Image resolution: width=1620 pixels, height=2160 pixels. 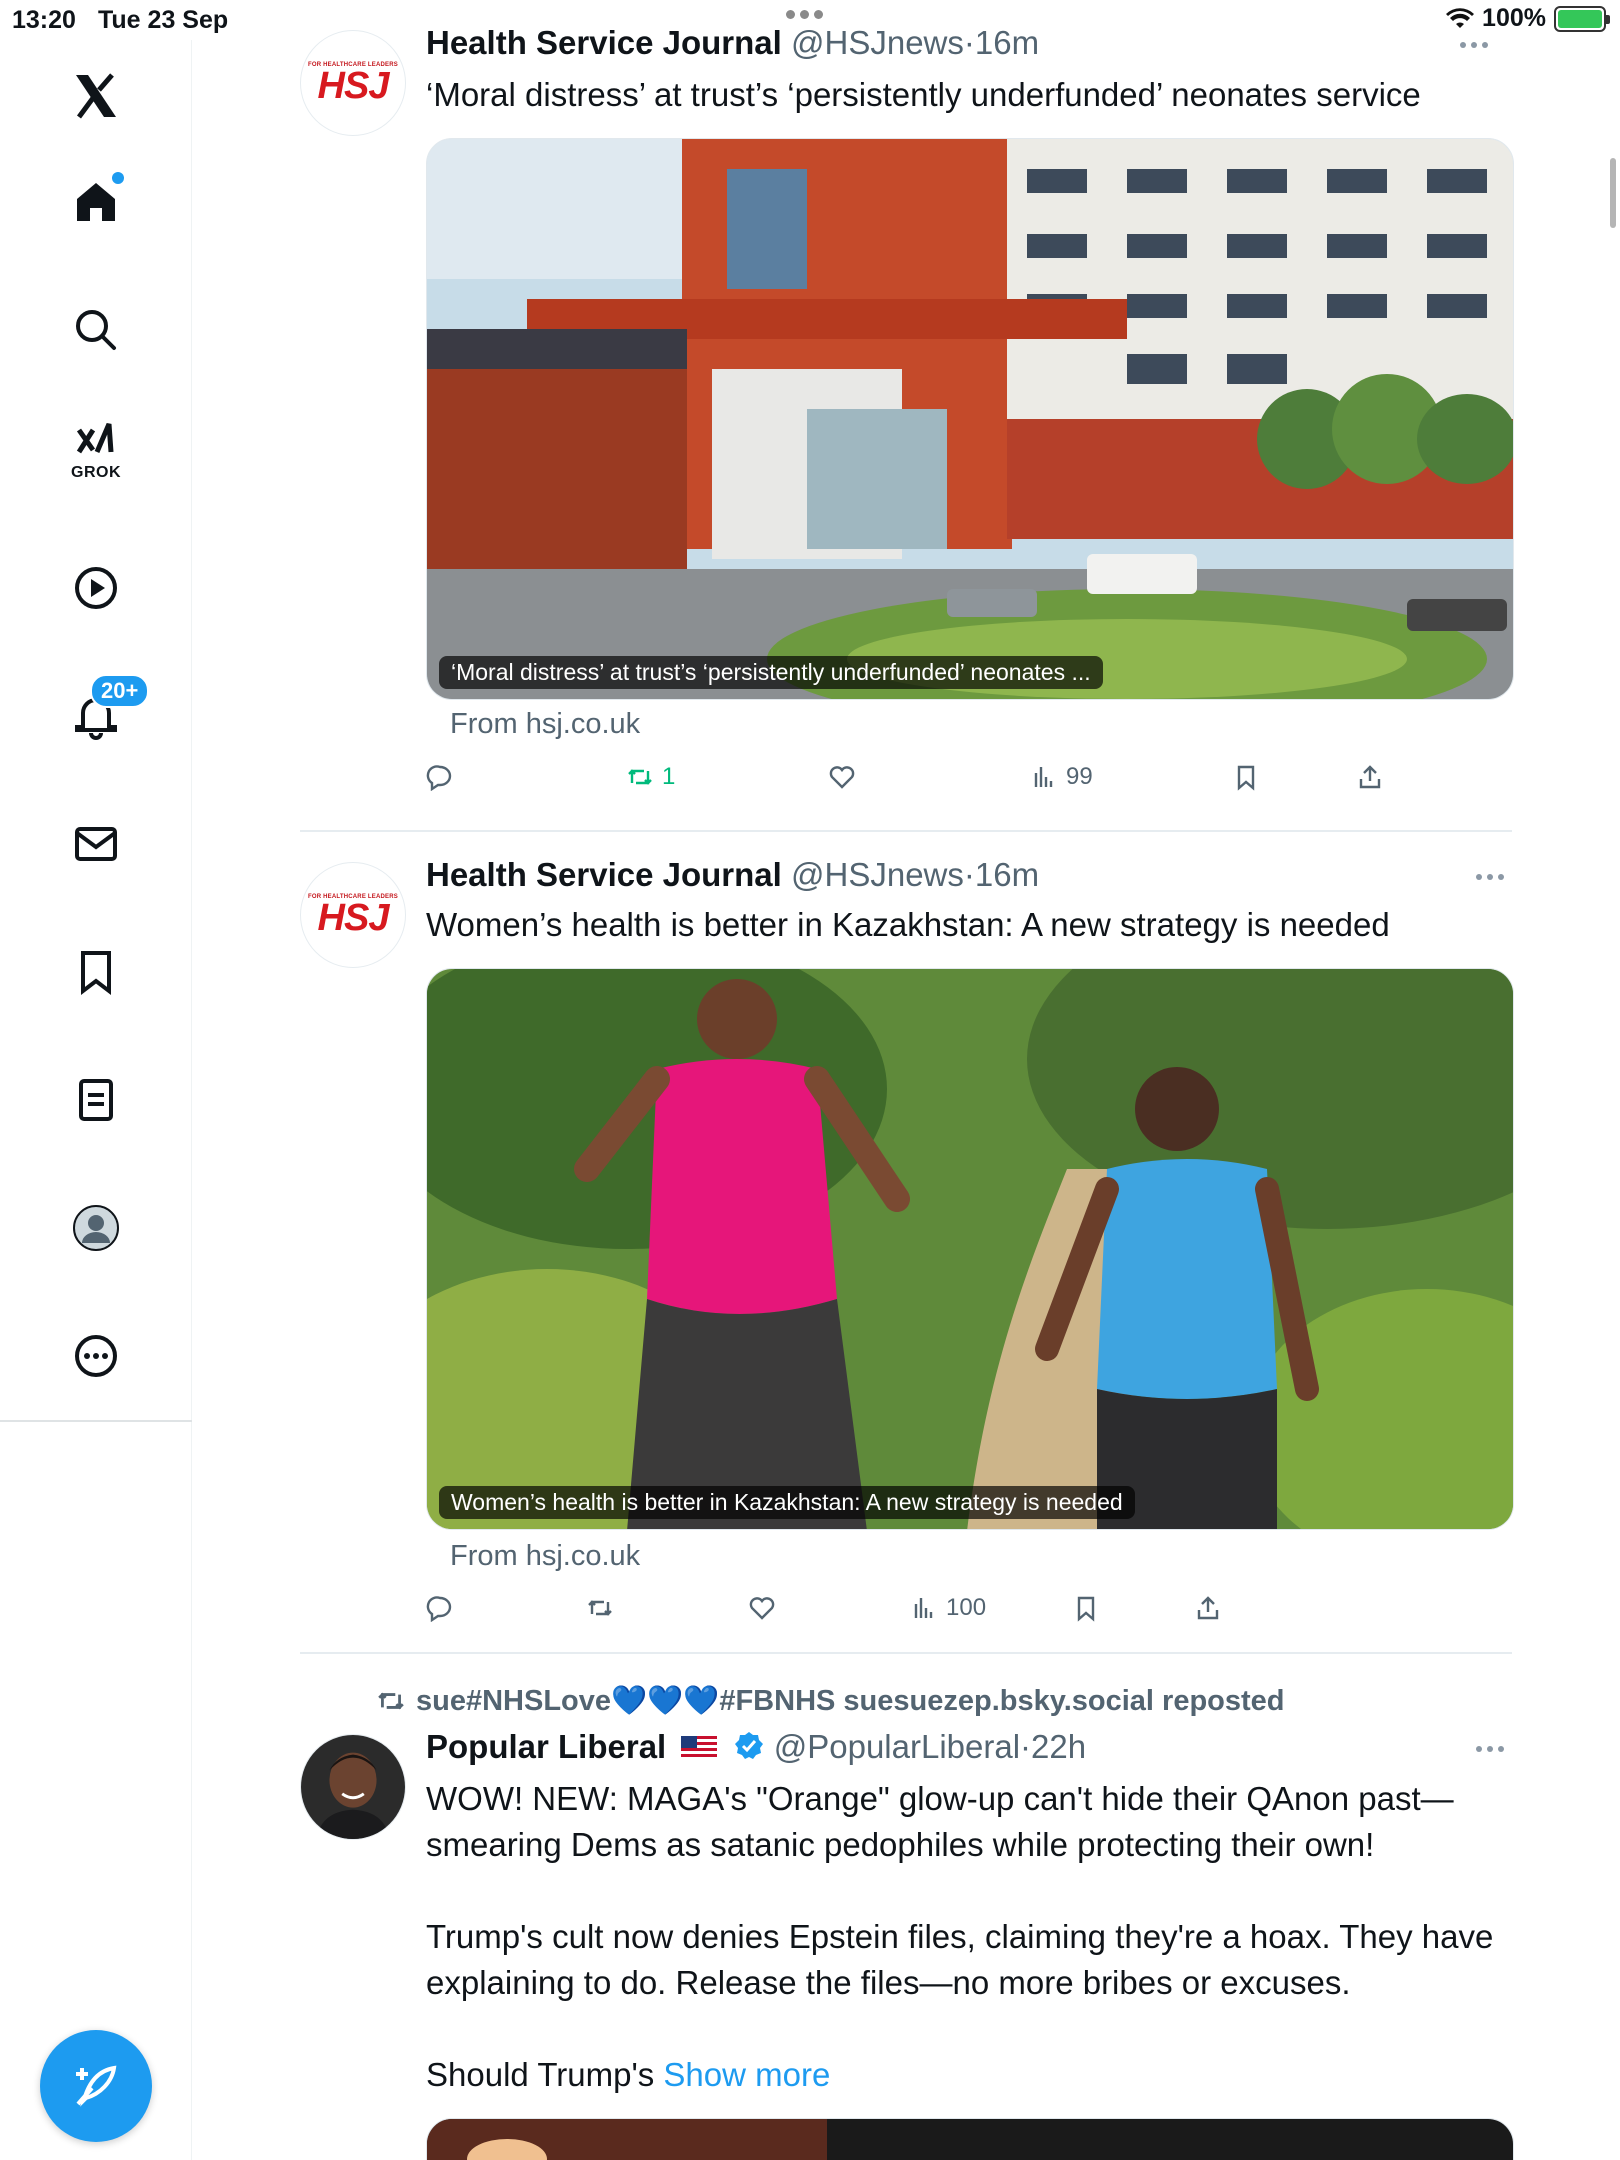 I want to click on home-icon, so click(x=96, y=202).